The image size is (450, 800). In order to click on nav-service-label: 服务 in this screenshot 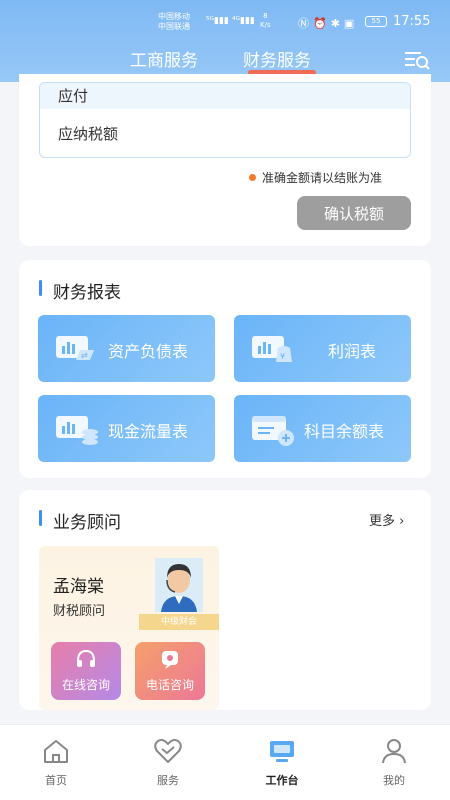, I will do `click(168, 780)`.